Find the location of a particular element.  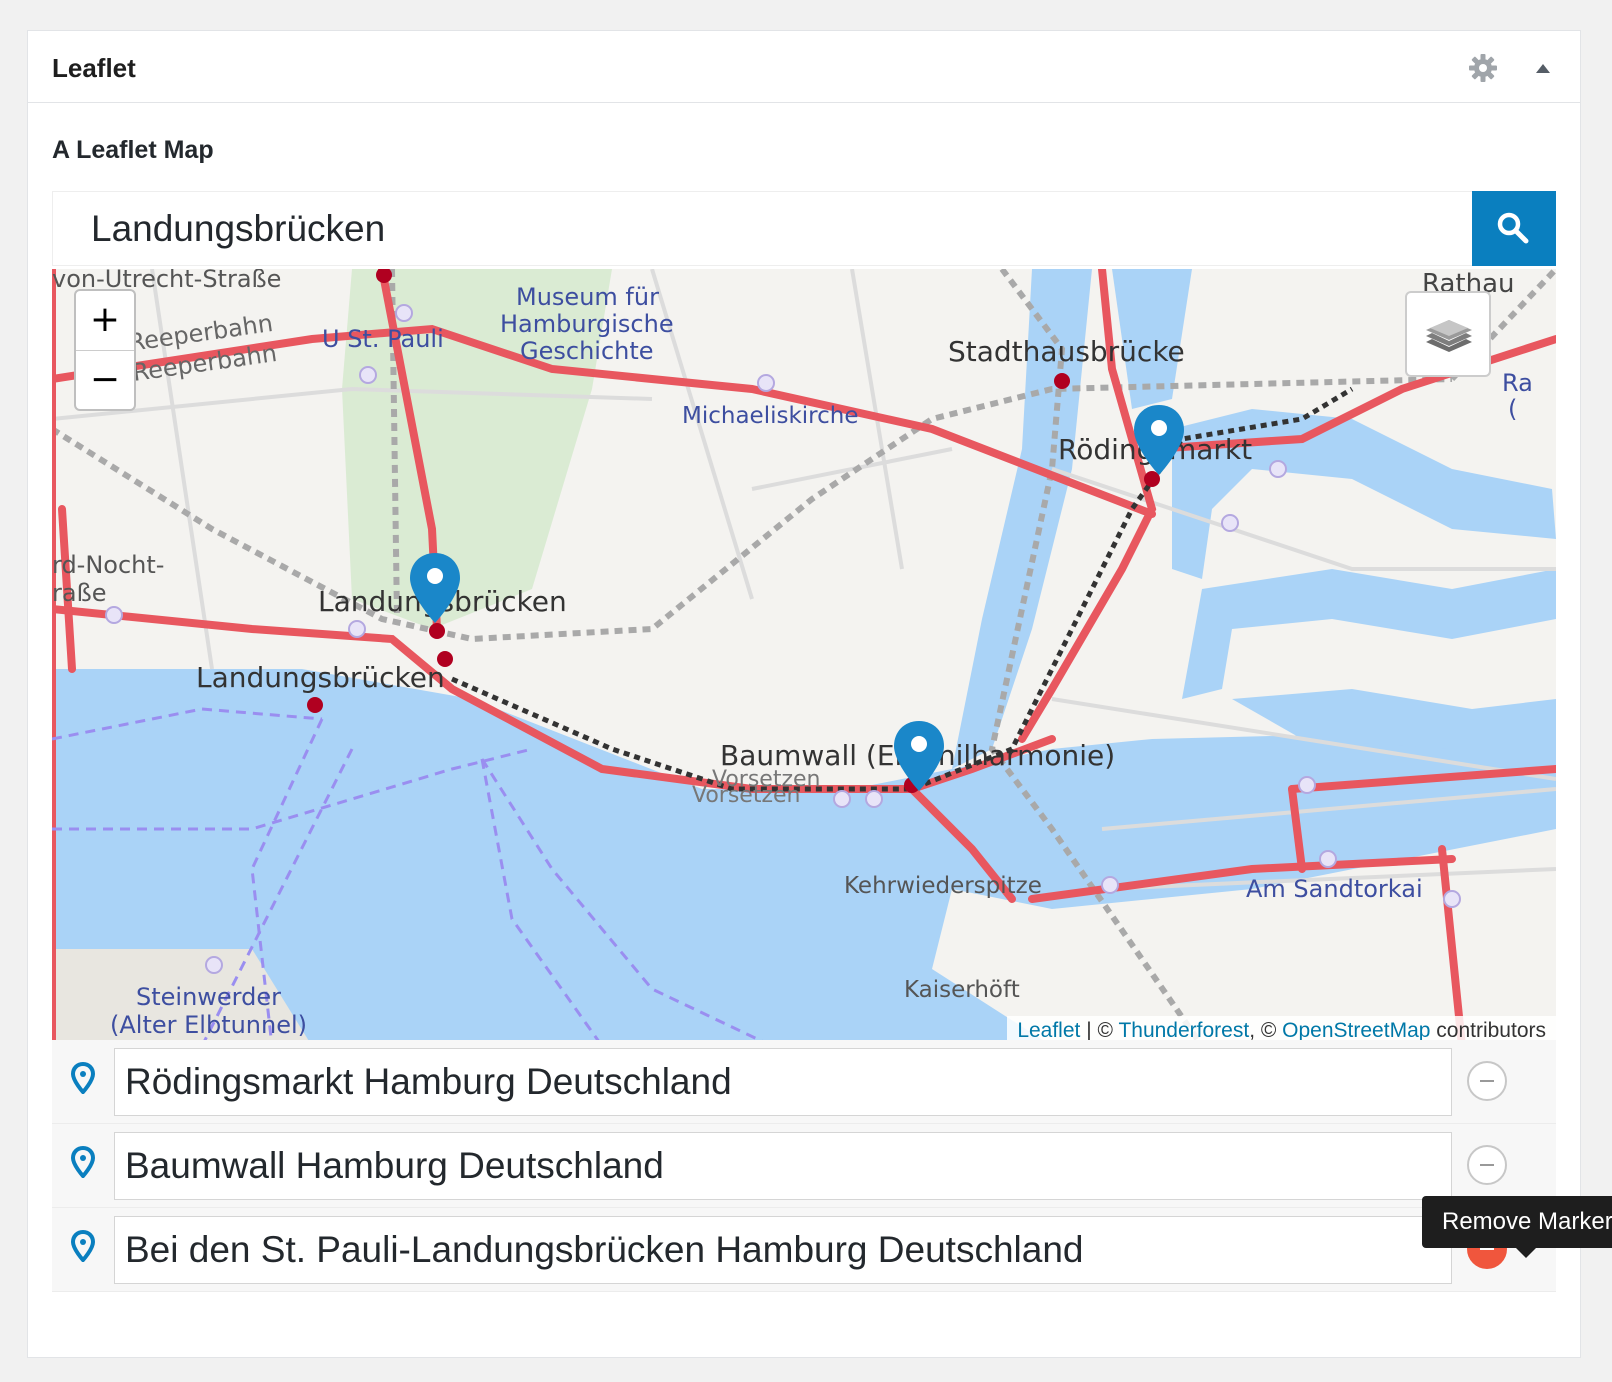

map-label-vorsetzen: Vorsetzen is located at coordinates (746, 795).